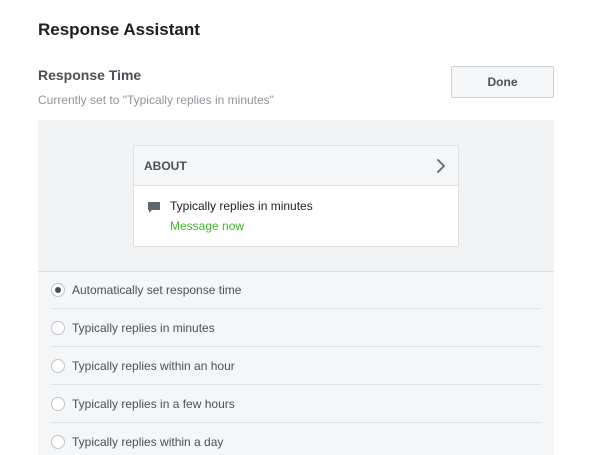  I want to click on option-label: Typically replies within an hour, so click(153, 365).